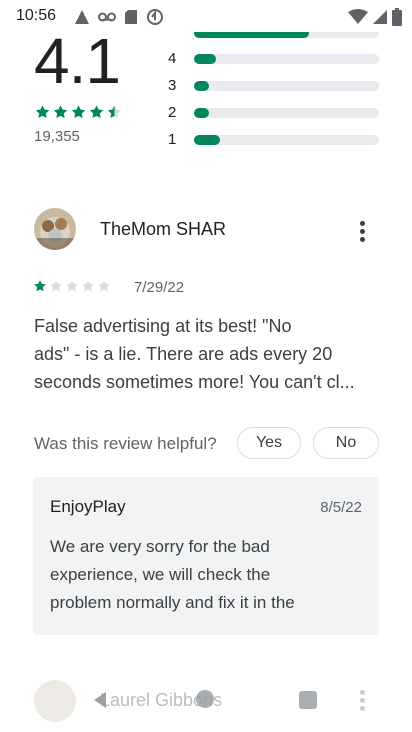 This screenshot has height=732, width=412. I want to click on more-options-button, so click(362, 231).